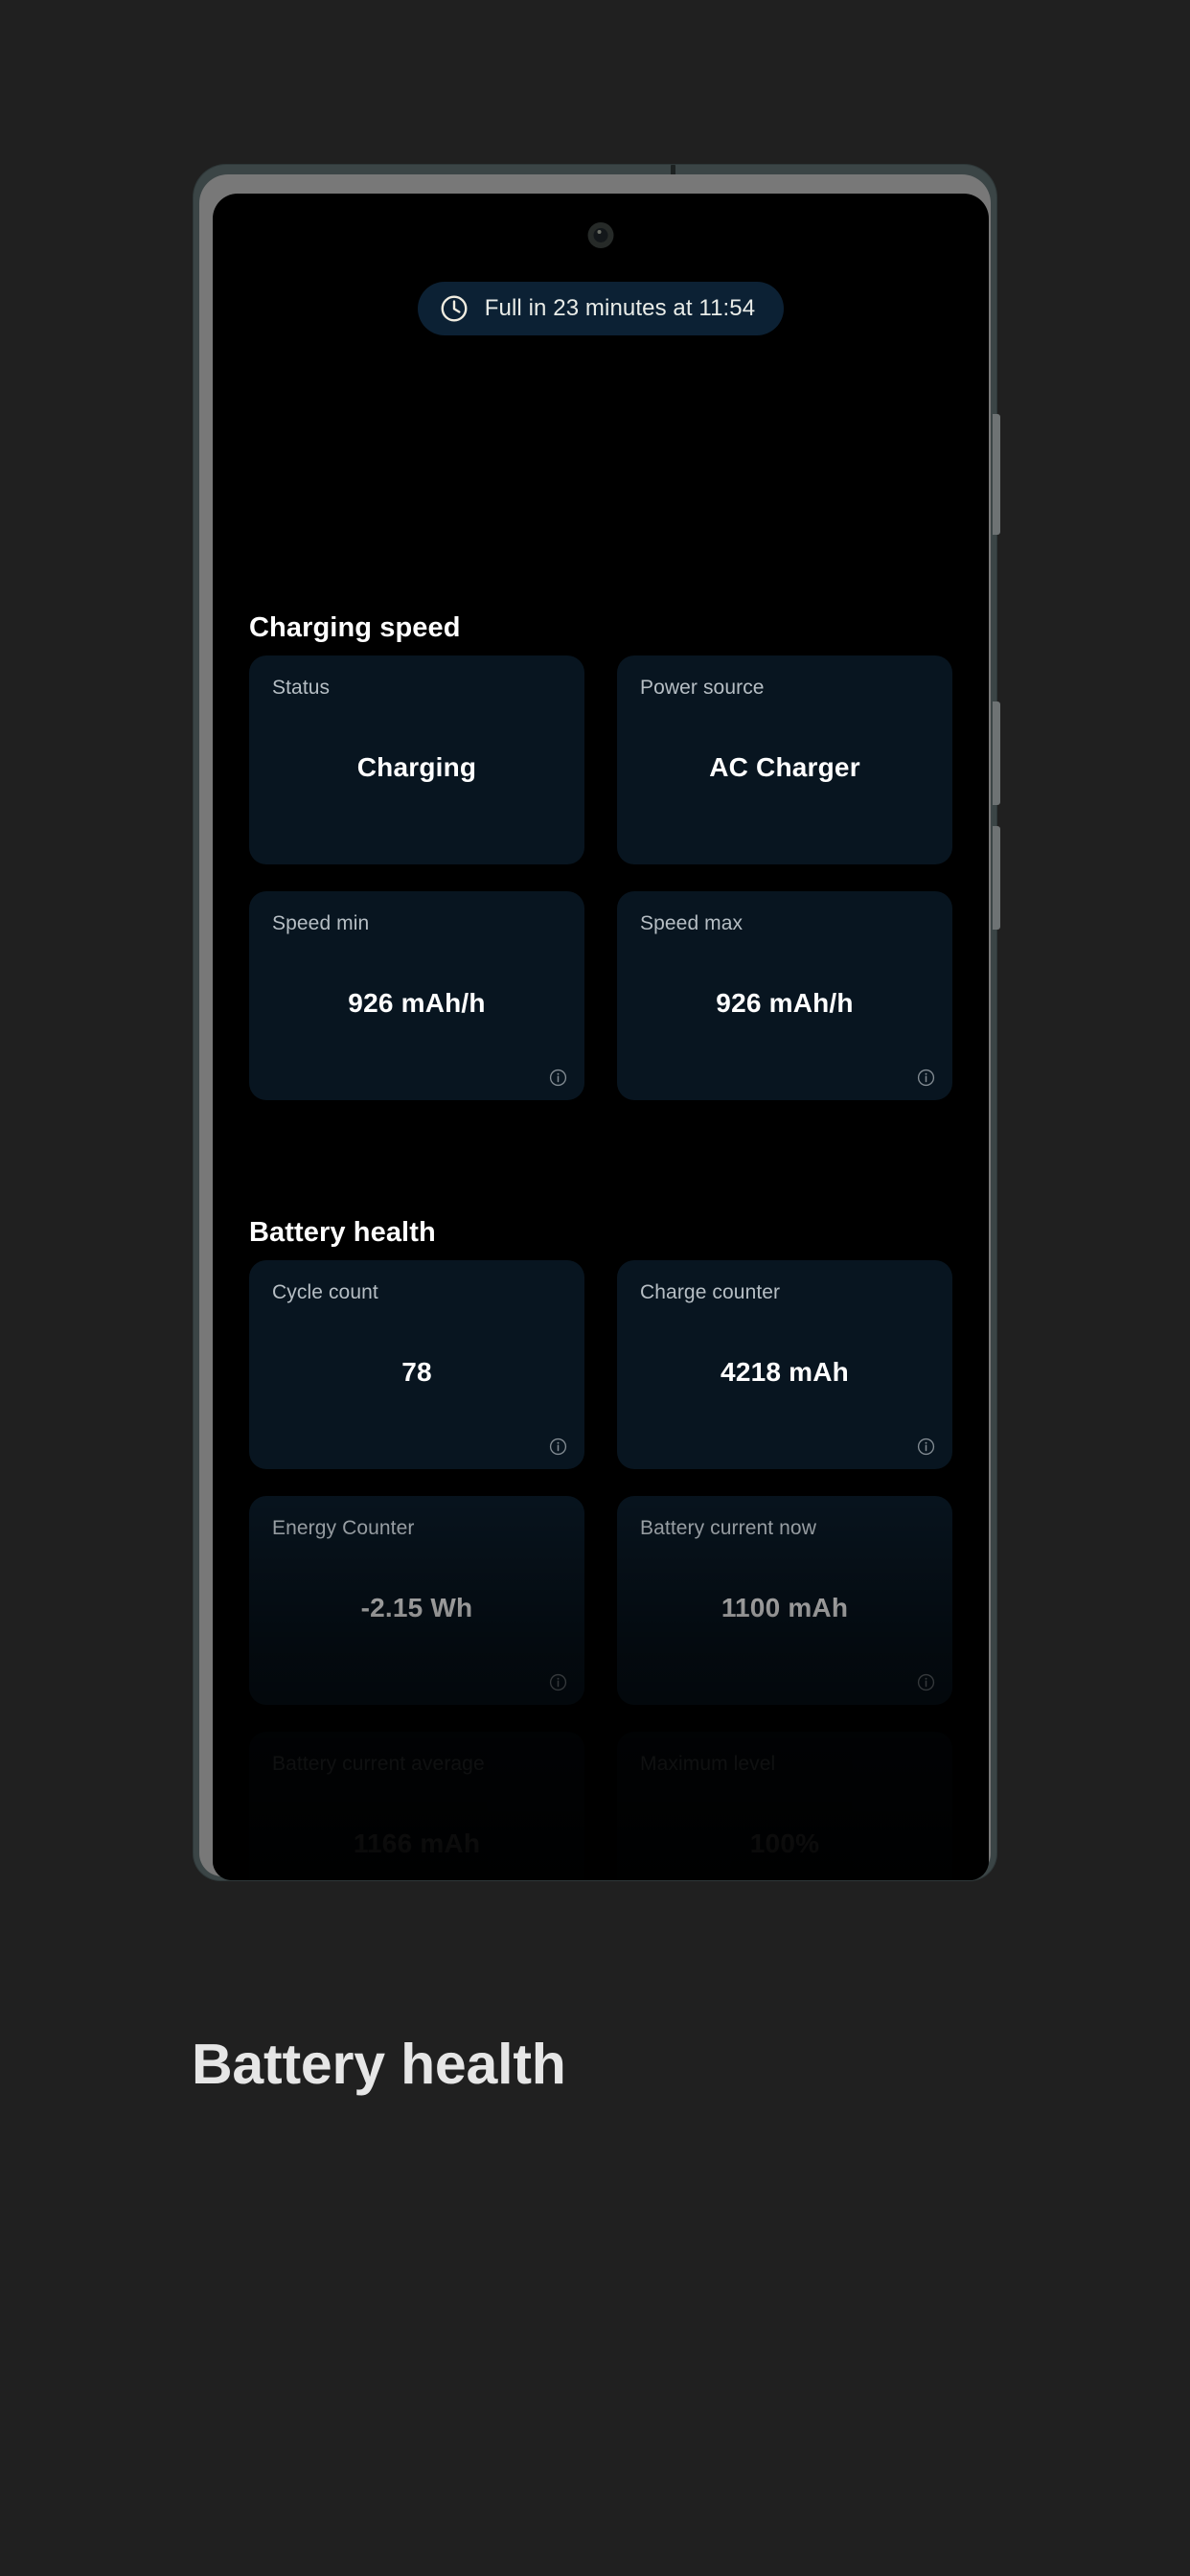 The width and height of the screenshot is (1190, 2576). What do you see at coordinates (708, 1764) in the screenshot?
I see `card-label: Maximum level` at bounding box center [708, 1764].